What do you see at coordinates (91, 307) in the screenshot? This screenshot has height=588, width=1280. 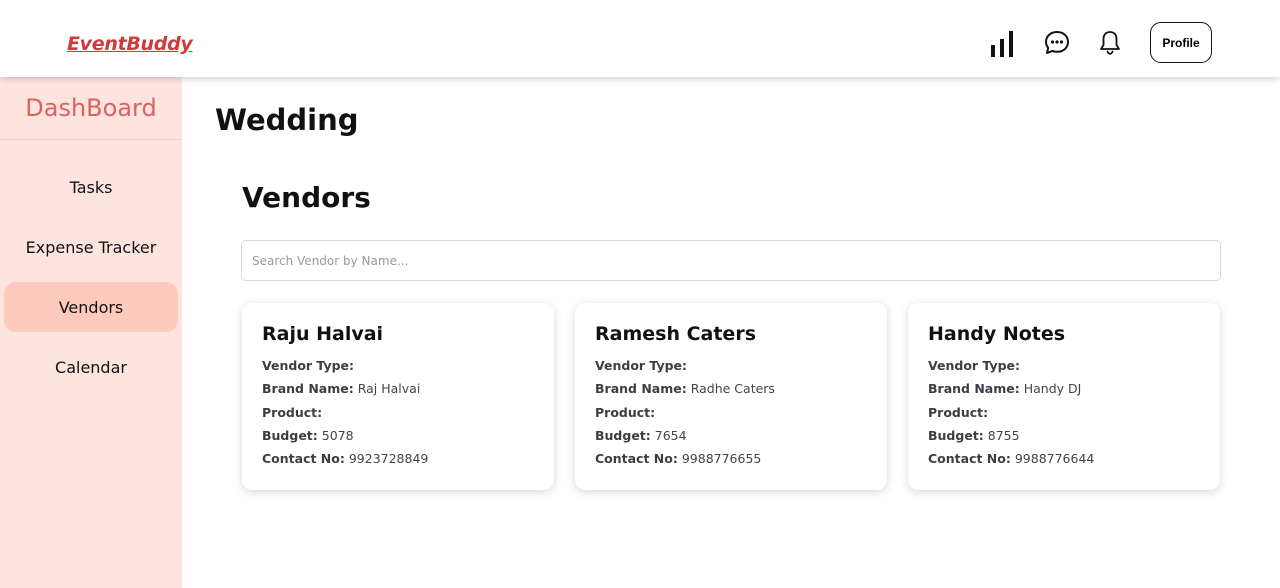 I see `sidebar-item-vendors: Vendors` at bounding box center [91, 307].